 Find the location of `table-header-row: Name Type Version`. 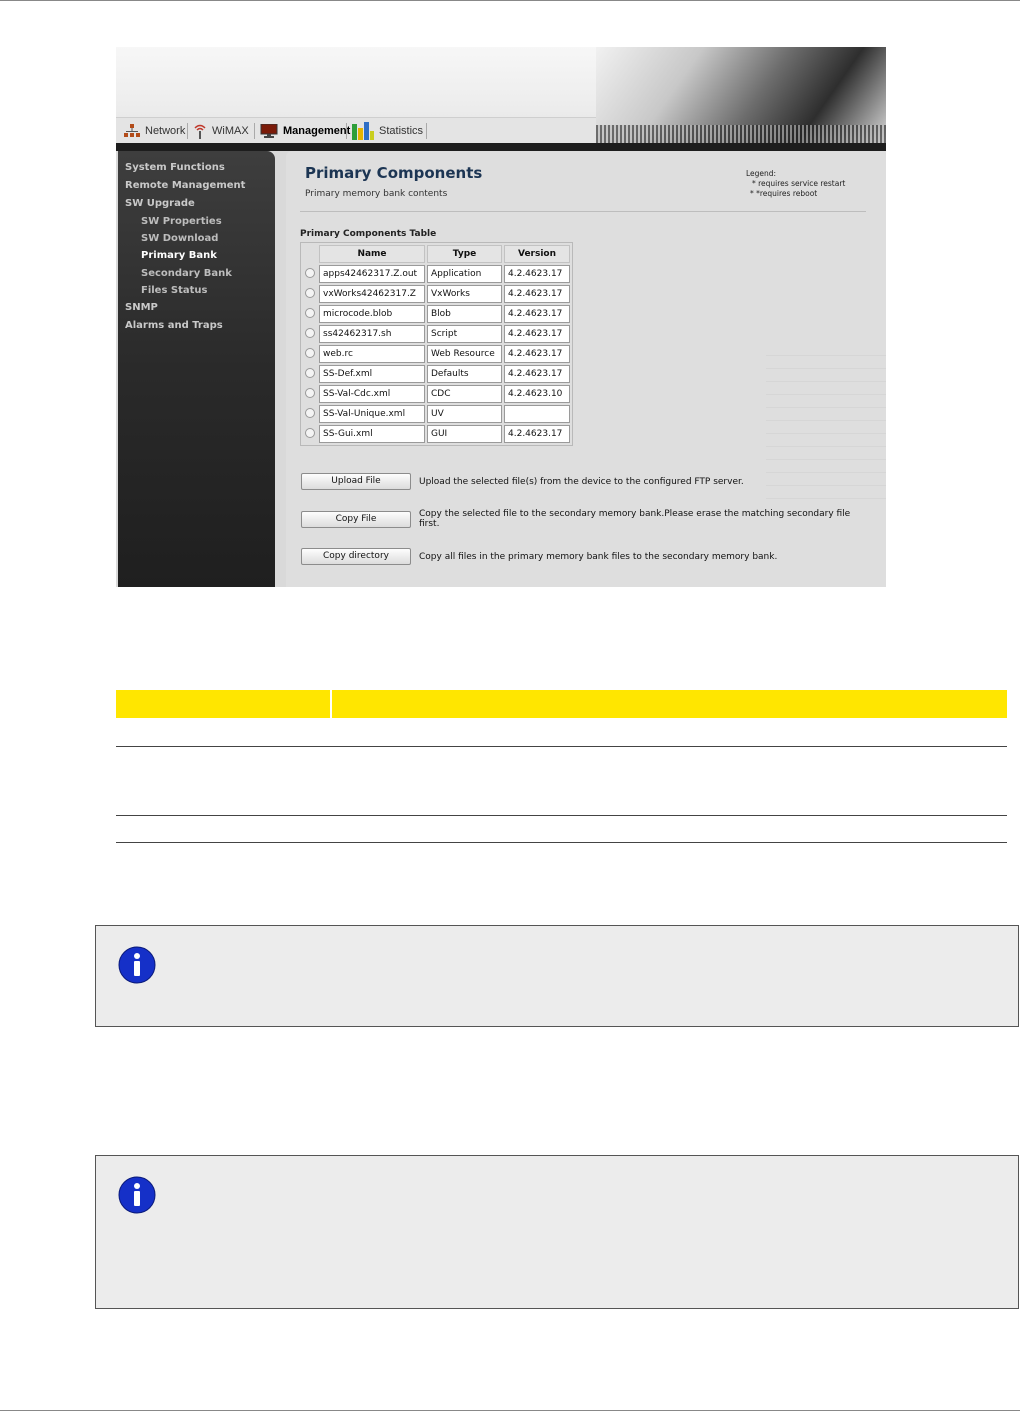

table-header-row: Name Type Version is located at coordinates (436, 254).